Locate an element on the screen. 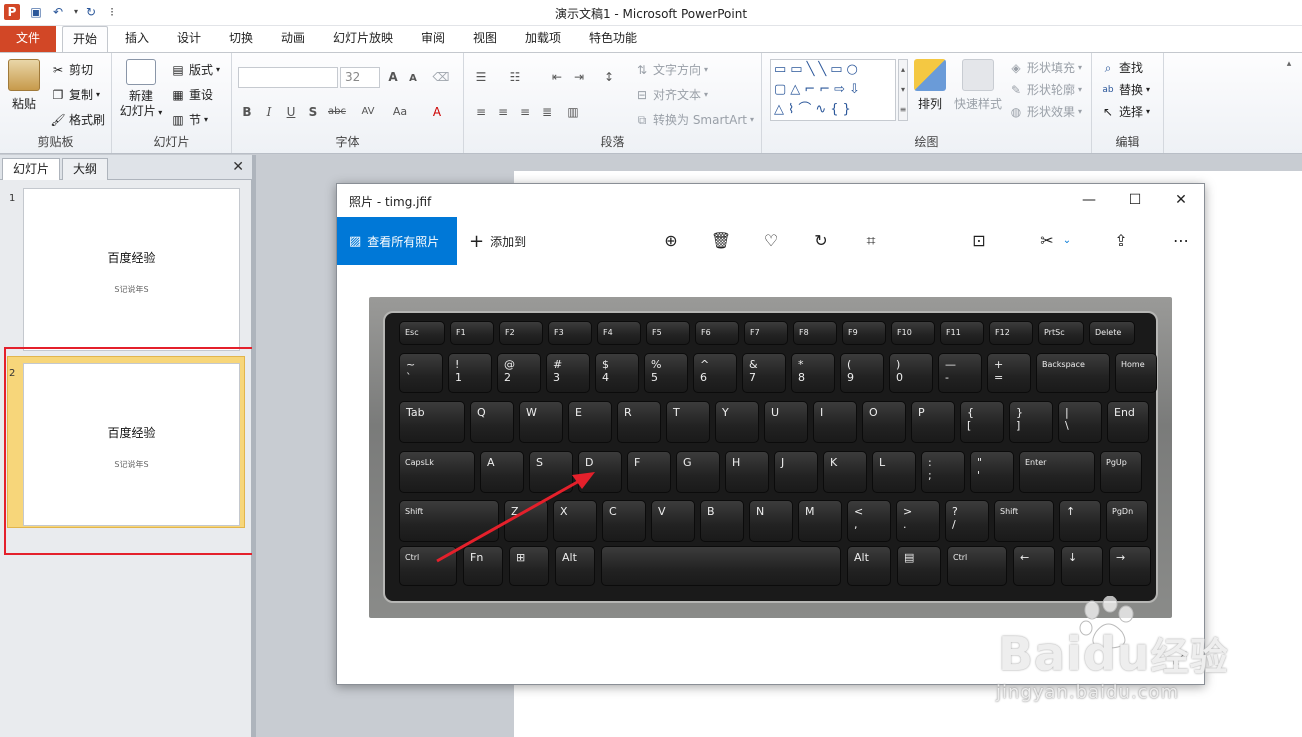 This screenshot has width=1302, height=737. delete-icon: 🗑 is located at coordinates (721, 241).